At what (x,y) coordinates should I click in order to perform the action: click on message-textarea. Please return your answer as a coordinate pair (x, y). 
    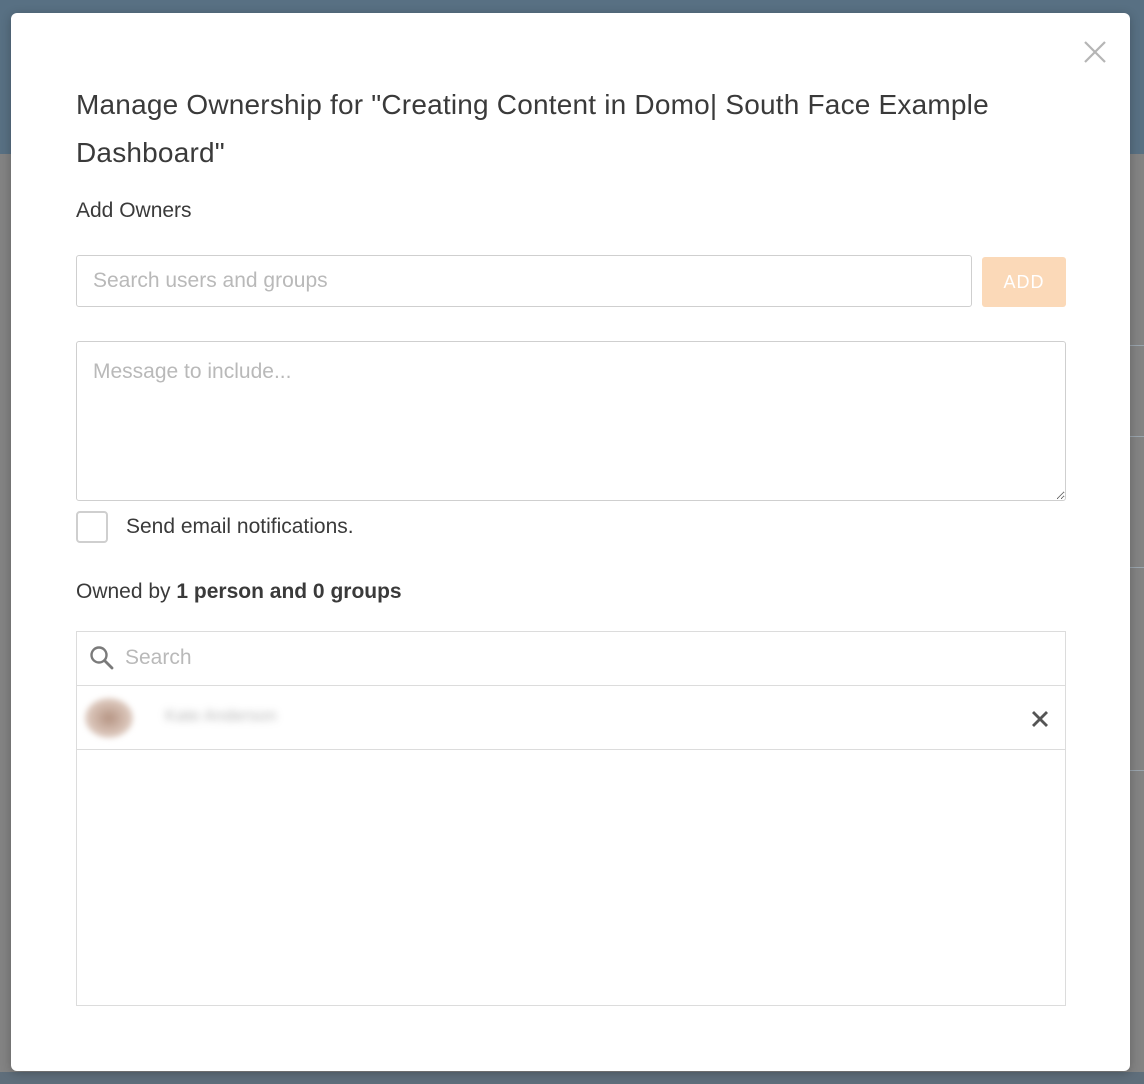
    Looking at the image, I should click on (571, 421).